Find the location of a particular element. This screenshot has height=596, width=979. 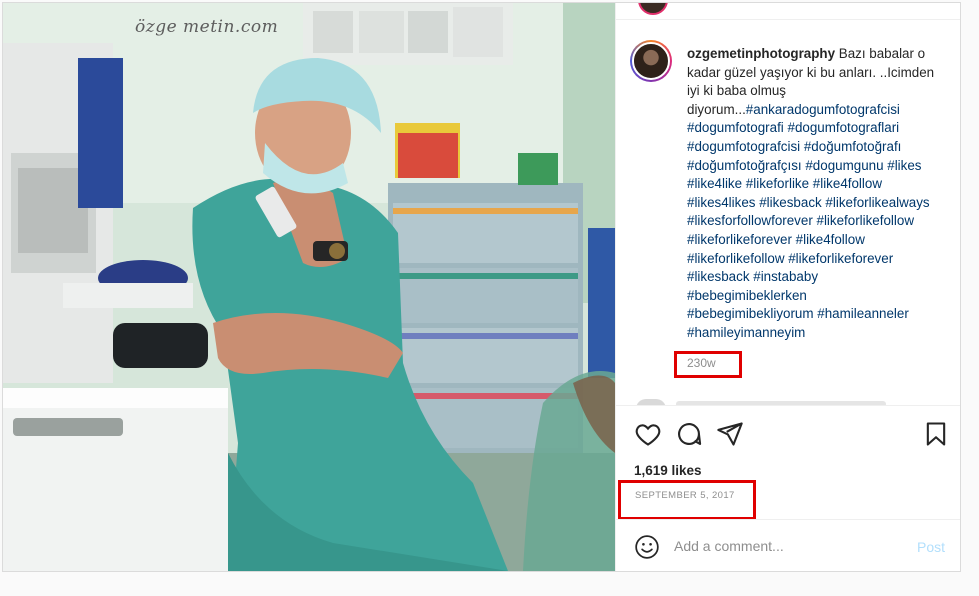

caption-line: #like4like #likeforlike #like4follow is located at coordinates (821, 184).